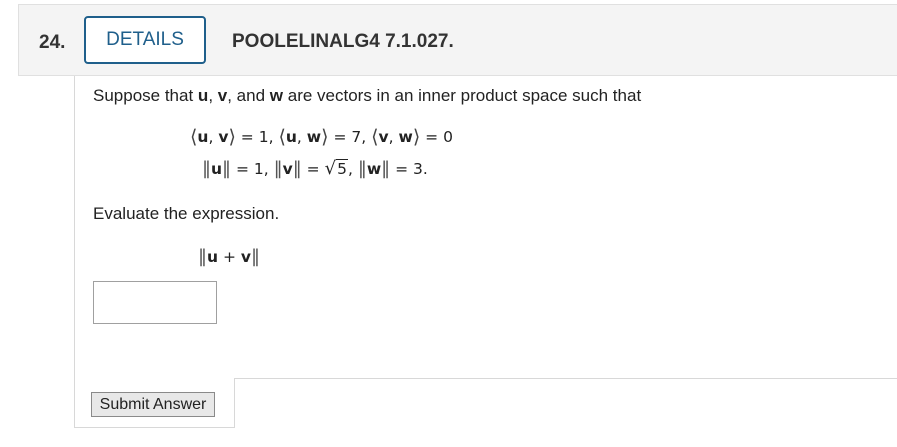  Describe the element at coordinates (343, 41) in the screenshot. I see `question-id: POOLELINALG4 7.1.027.` at that location.